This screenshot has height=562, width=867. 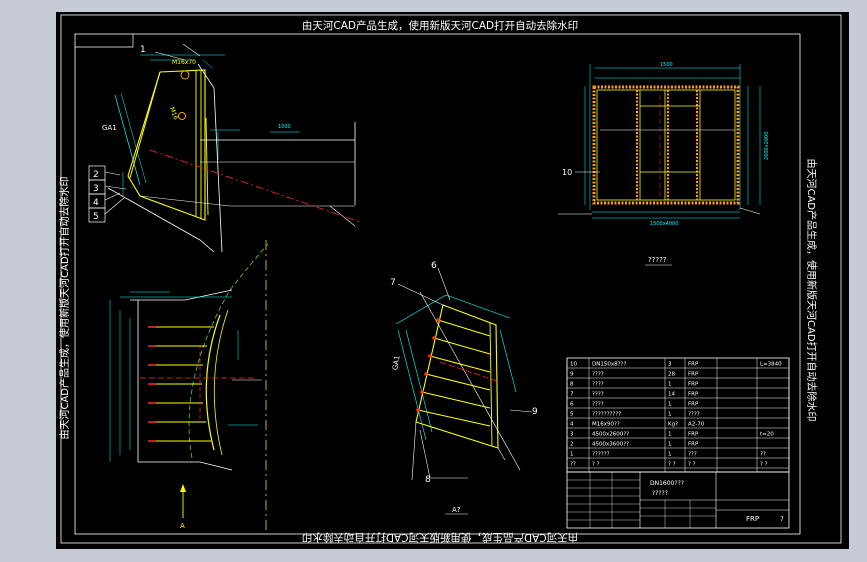 I want to click on parts-cell-note: ??, so click(x=763, y=455).